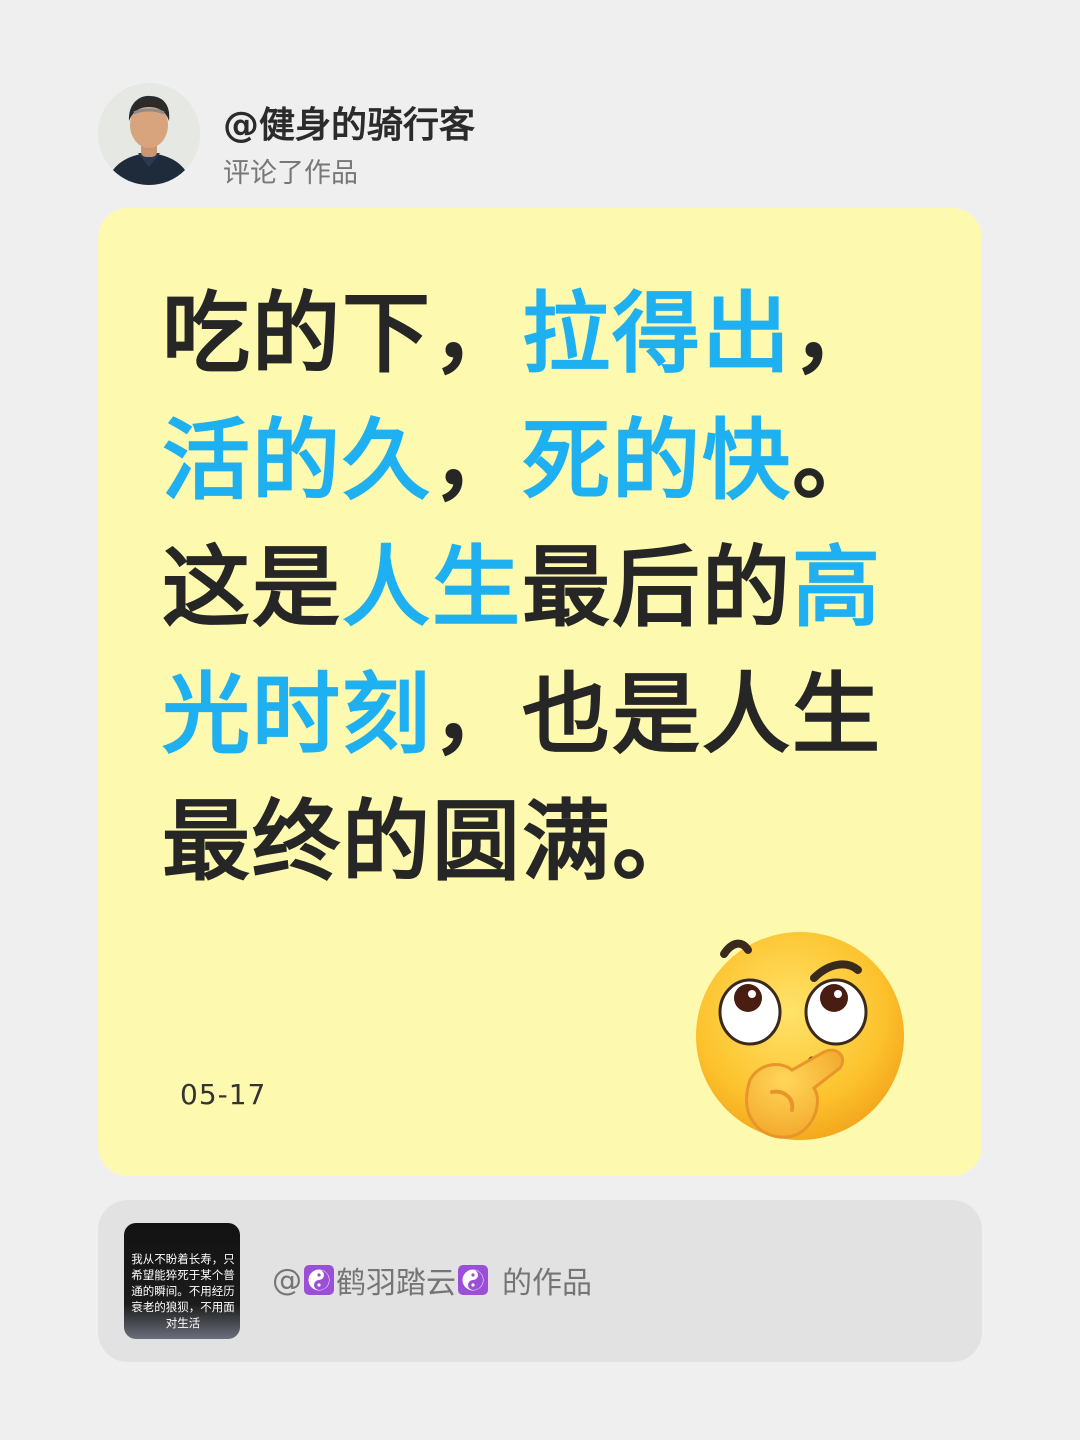 This screenshot has height=1440, width=1080. Describe the element at coordinates (183, 1291) in the screenshot. I see `work-thumbnail-text: 我从不盼着长寿，只希望能猝死于某个普通的瞬间。不用经历衰老的狼狈，不用面对生活` at that location.